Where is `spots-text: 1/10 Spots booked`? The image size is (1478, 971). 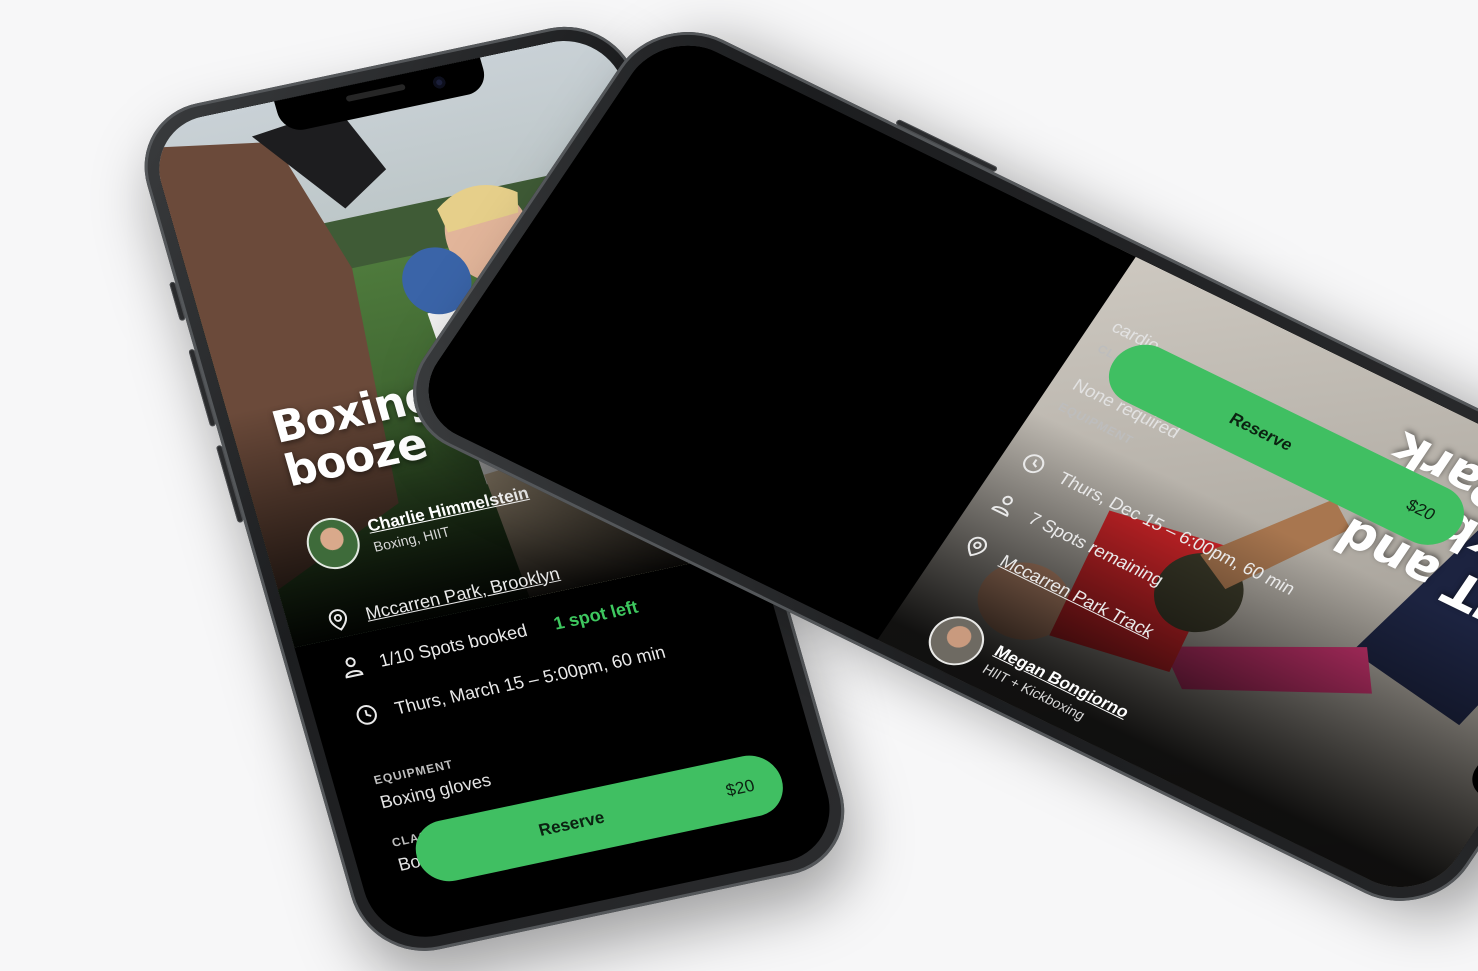
spots-text: 1/10 Spots booked is located at coordinates (453, 645).